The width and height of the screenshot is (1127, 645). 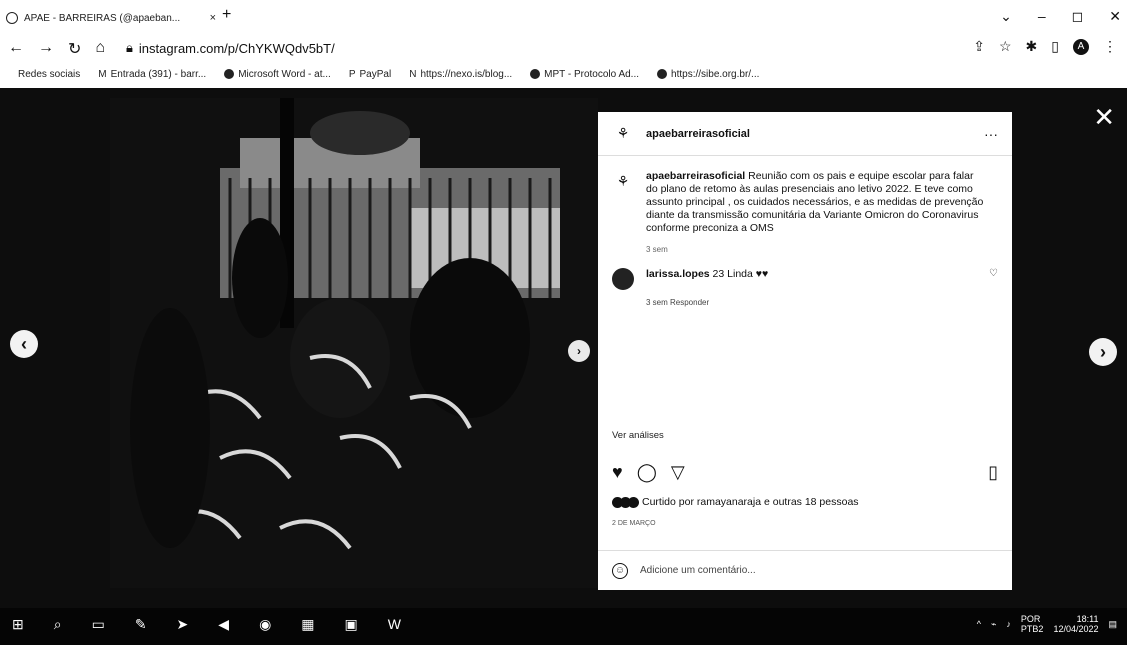 What do you see at coordinates (307, 624) in the screenshot?
I see `calendar-icon: ▦` at bounding box center [307, 624].